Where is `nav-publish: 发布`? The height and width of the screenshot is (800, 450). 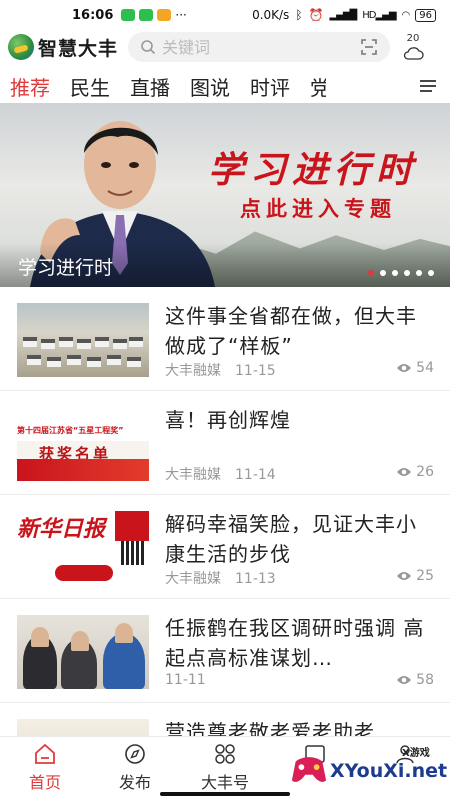
nav-publish: 发布 is located at coordinates (135, 768).